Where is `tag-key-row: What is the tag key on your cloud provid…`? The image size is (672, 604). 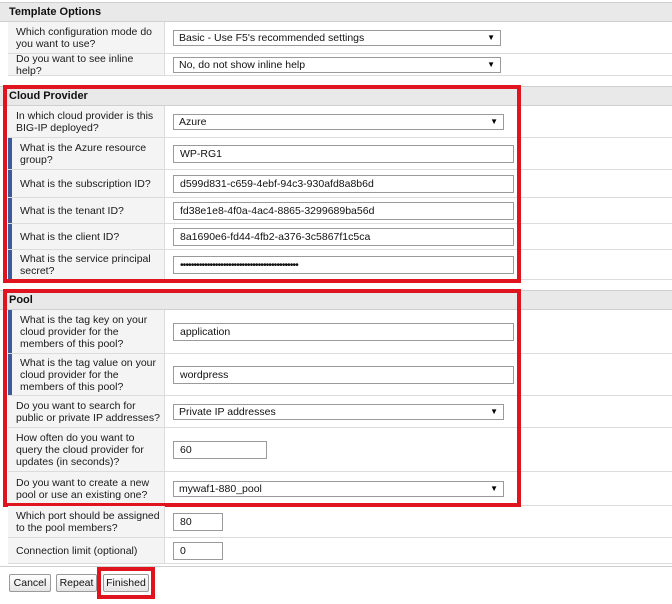 tag-key-row: What is the tag key on your cloud provid… is located at coordinates (340, 332).